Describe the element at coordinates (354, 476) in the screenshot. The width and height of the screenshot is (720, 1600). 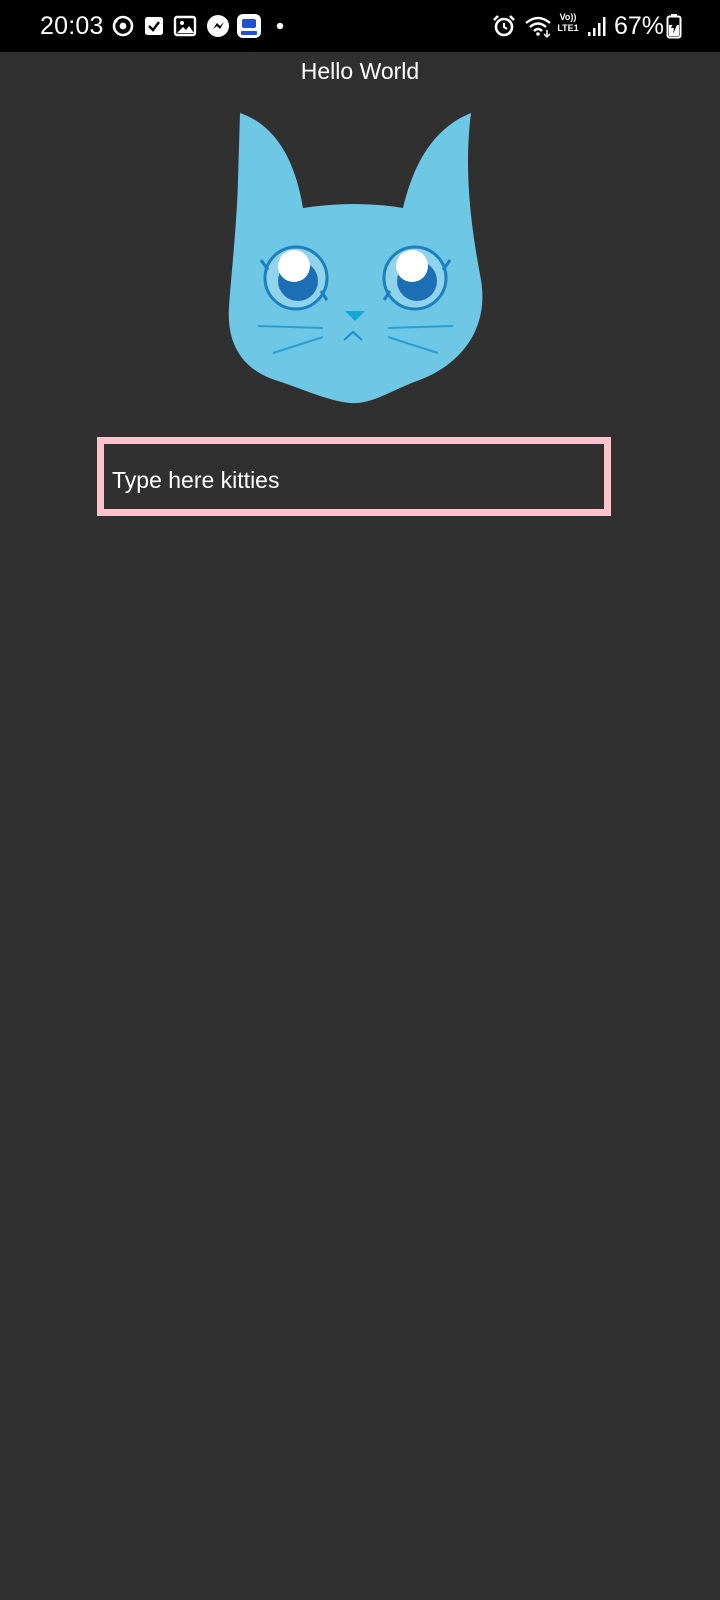
I see `kitties-input: Type here kitties` at that location.